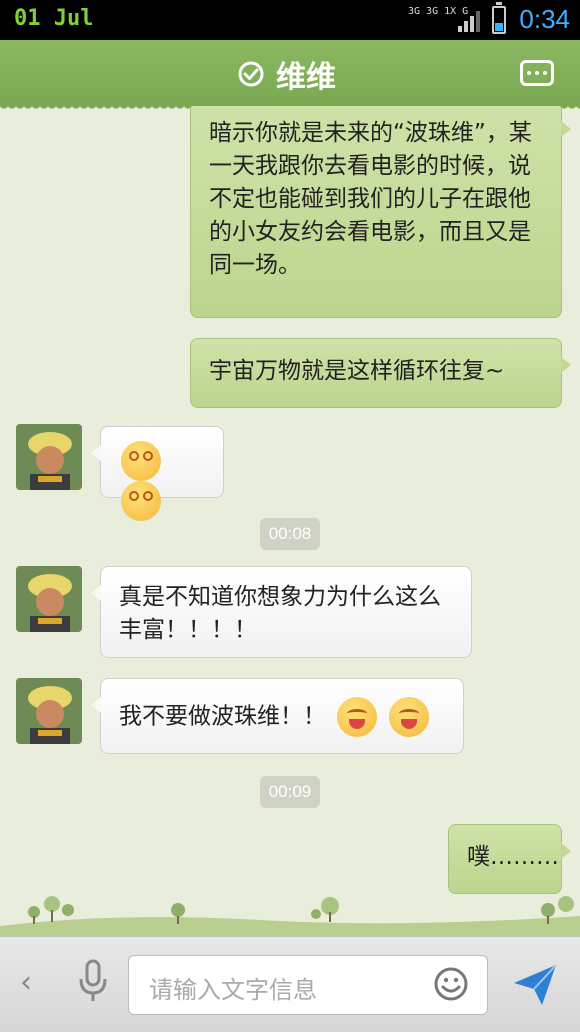 The image size is (580, 1032). I want to click on message-bubble-received, so click(157, 473).